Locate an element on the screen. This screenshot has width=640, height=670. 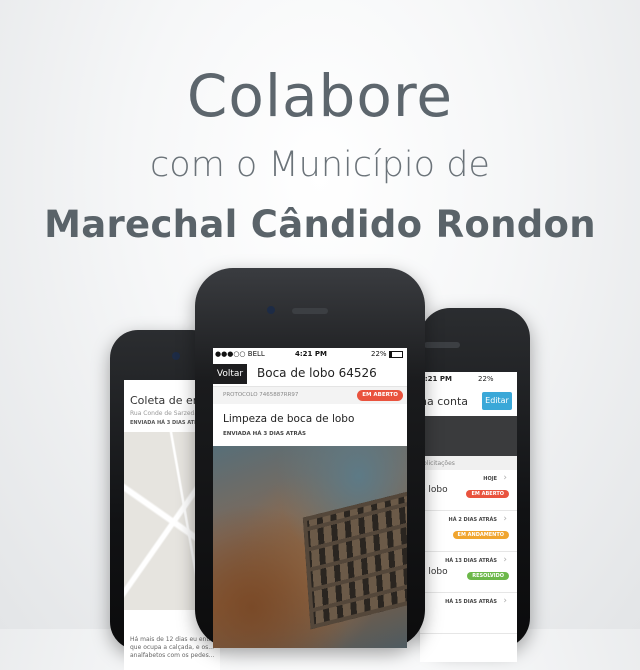
status-carrier: ●●●○○ BELL is located at coordinates (240, 354).